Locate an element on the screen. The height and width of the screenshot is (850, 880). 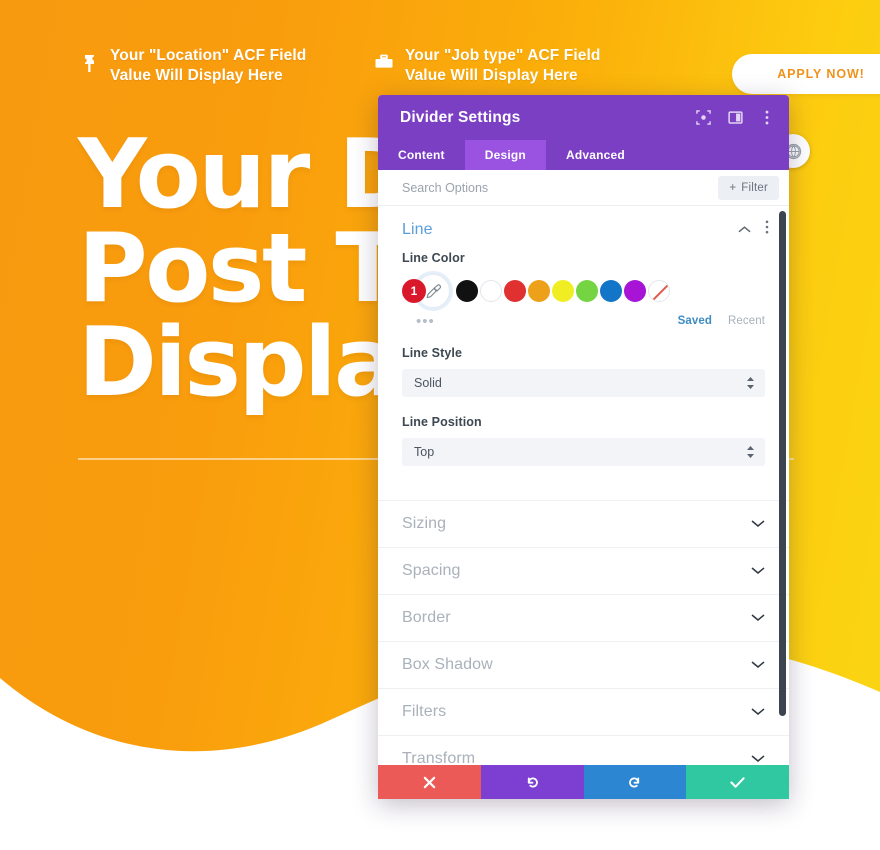
checkmark-icon is located at coordinates (737, 782).